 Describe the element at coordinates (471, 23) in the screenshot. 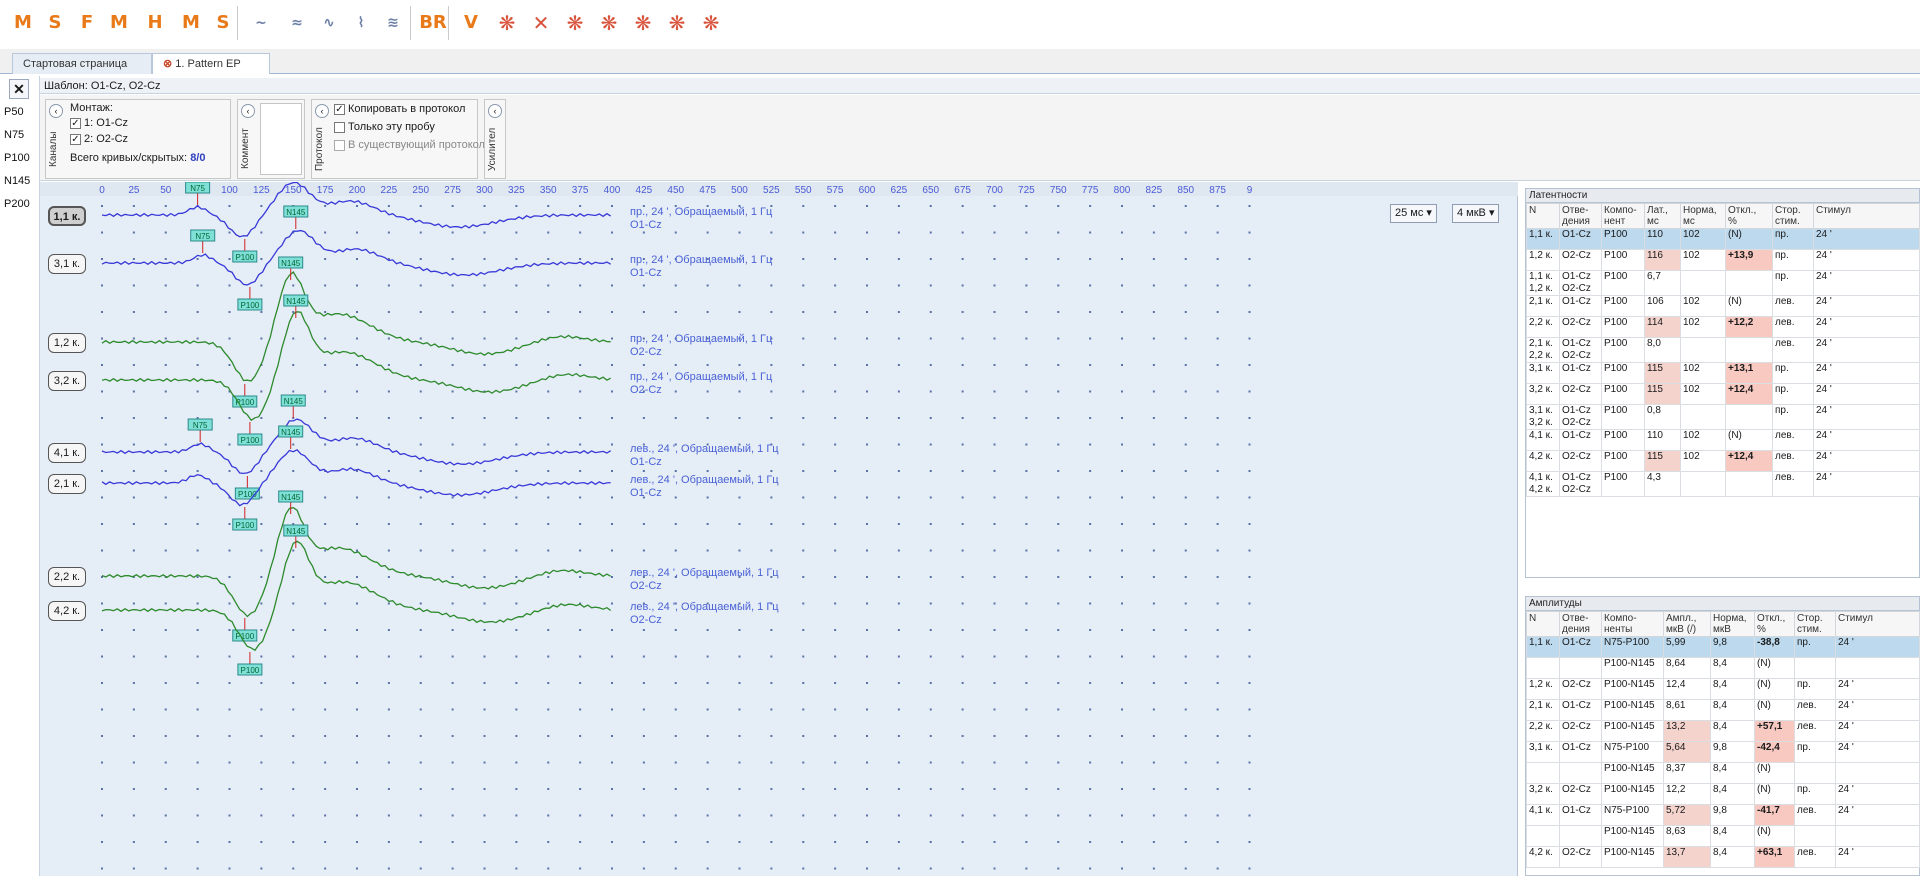

I see `vep-icon: V` at that location.